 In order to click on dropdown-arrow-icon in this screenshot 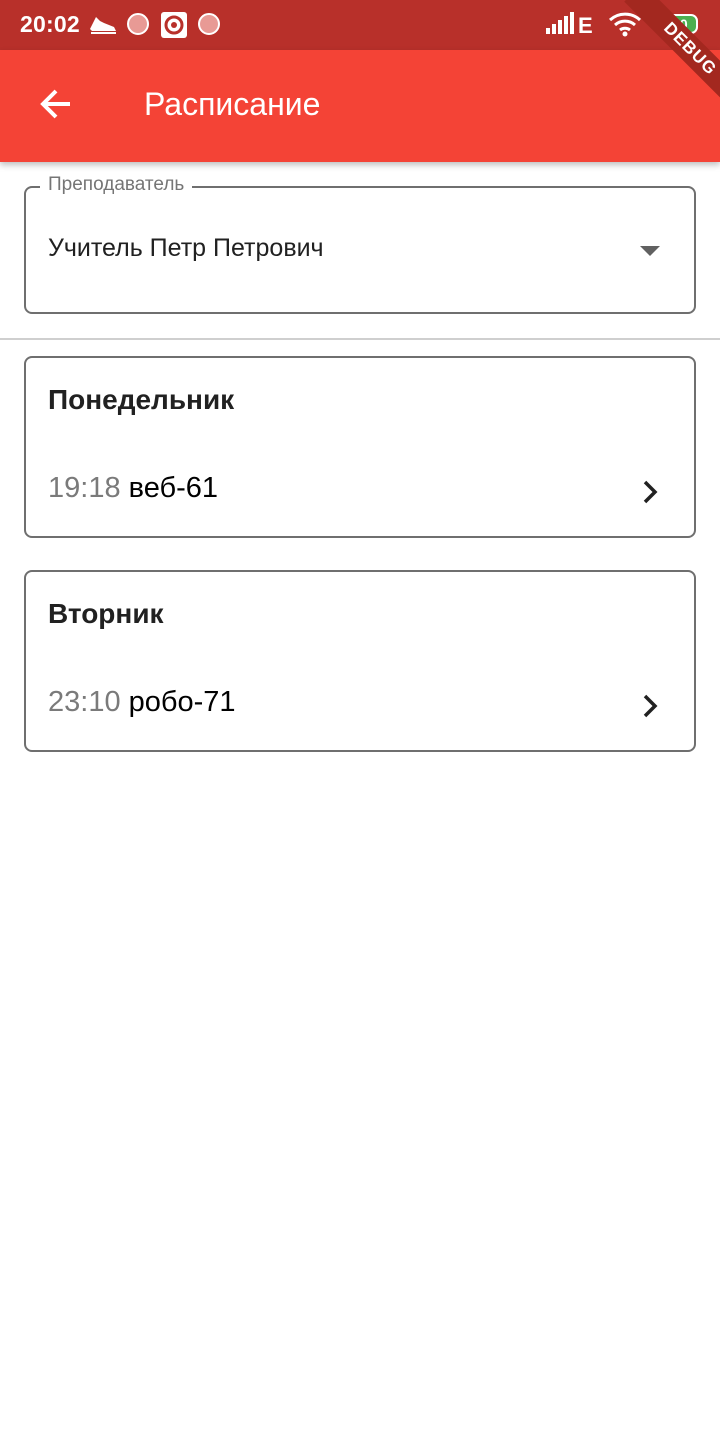, I will do `click(650, 253)`.